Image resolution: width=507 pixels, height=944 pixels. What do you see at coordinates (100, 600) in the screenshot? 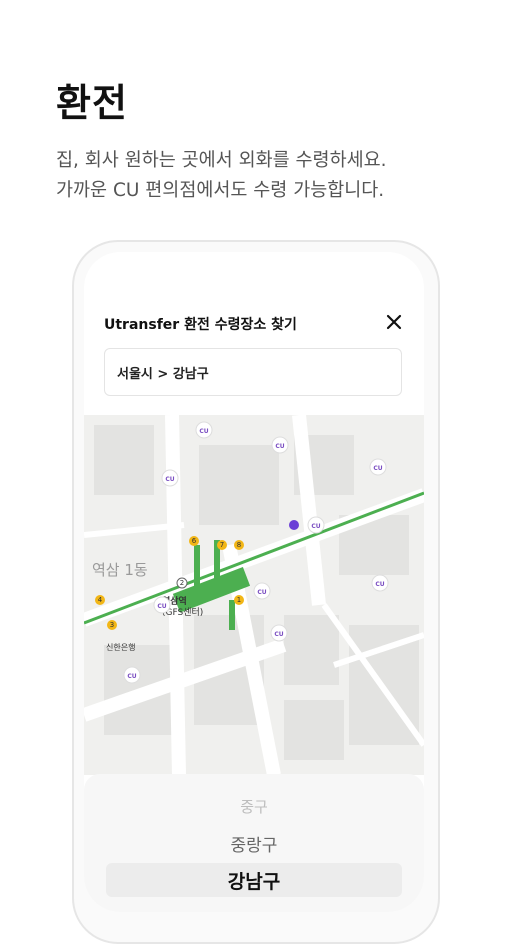
I see `svg-text: 4` at bounding box center [100, 600].